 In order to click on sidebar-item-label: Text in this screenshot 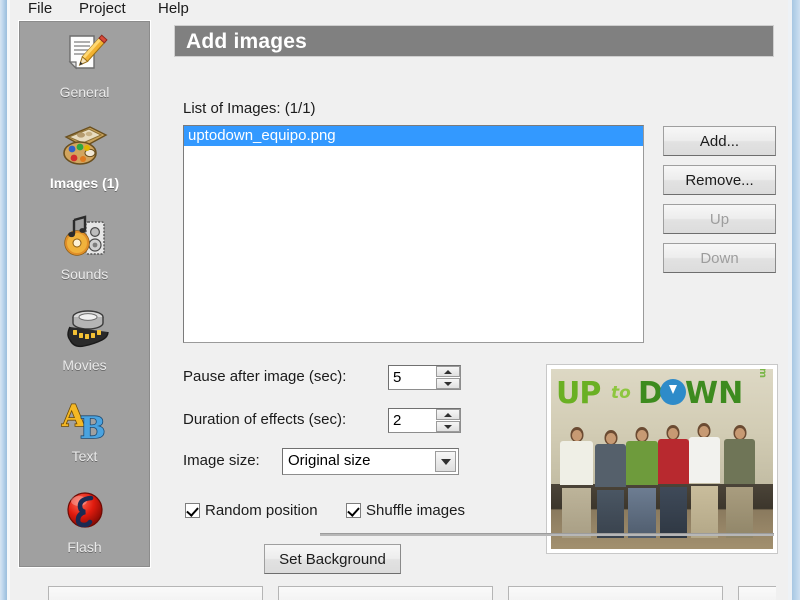, I will do `click(84, 456)`.